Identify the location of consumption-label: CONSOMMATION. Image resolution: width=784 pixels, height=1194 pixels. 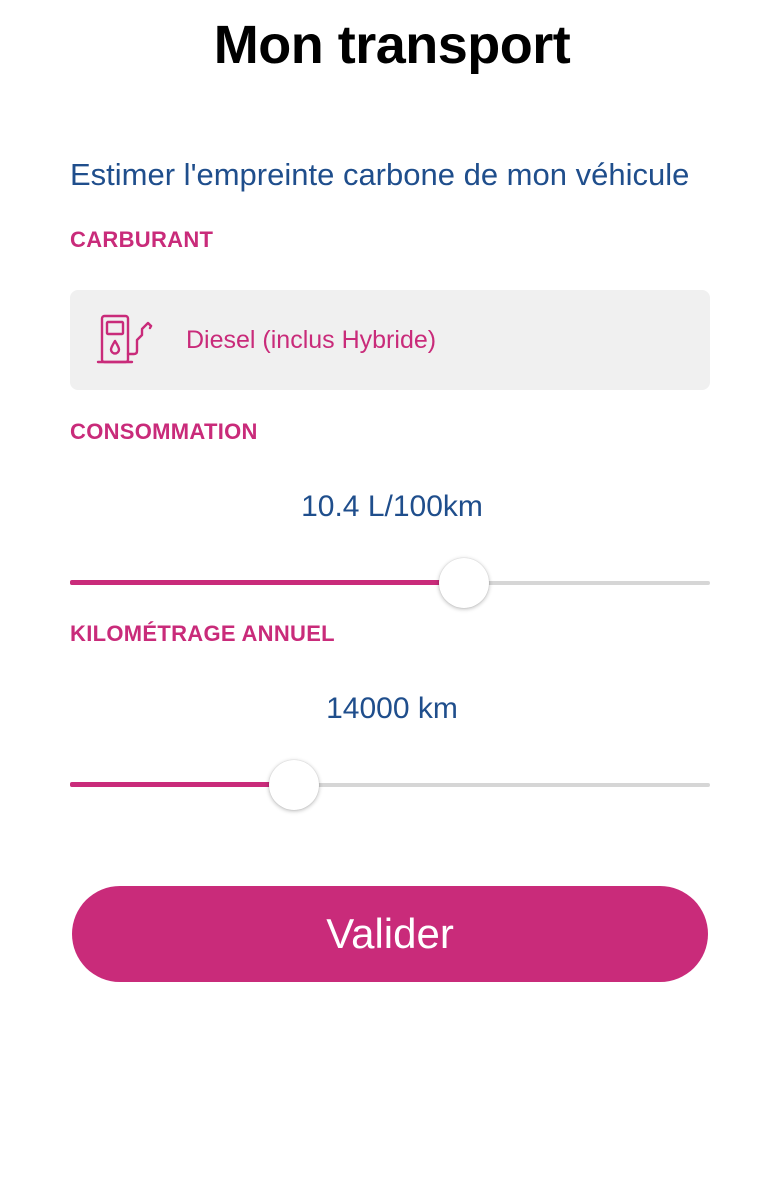
(164, 431).